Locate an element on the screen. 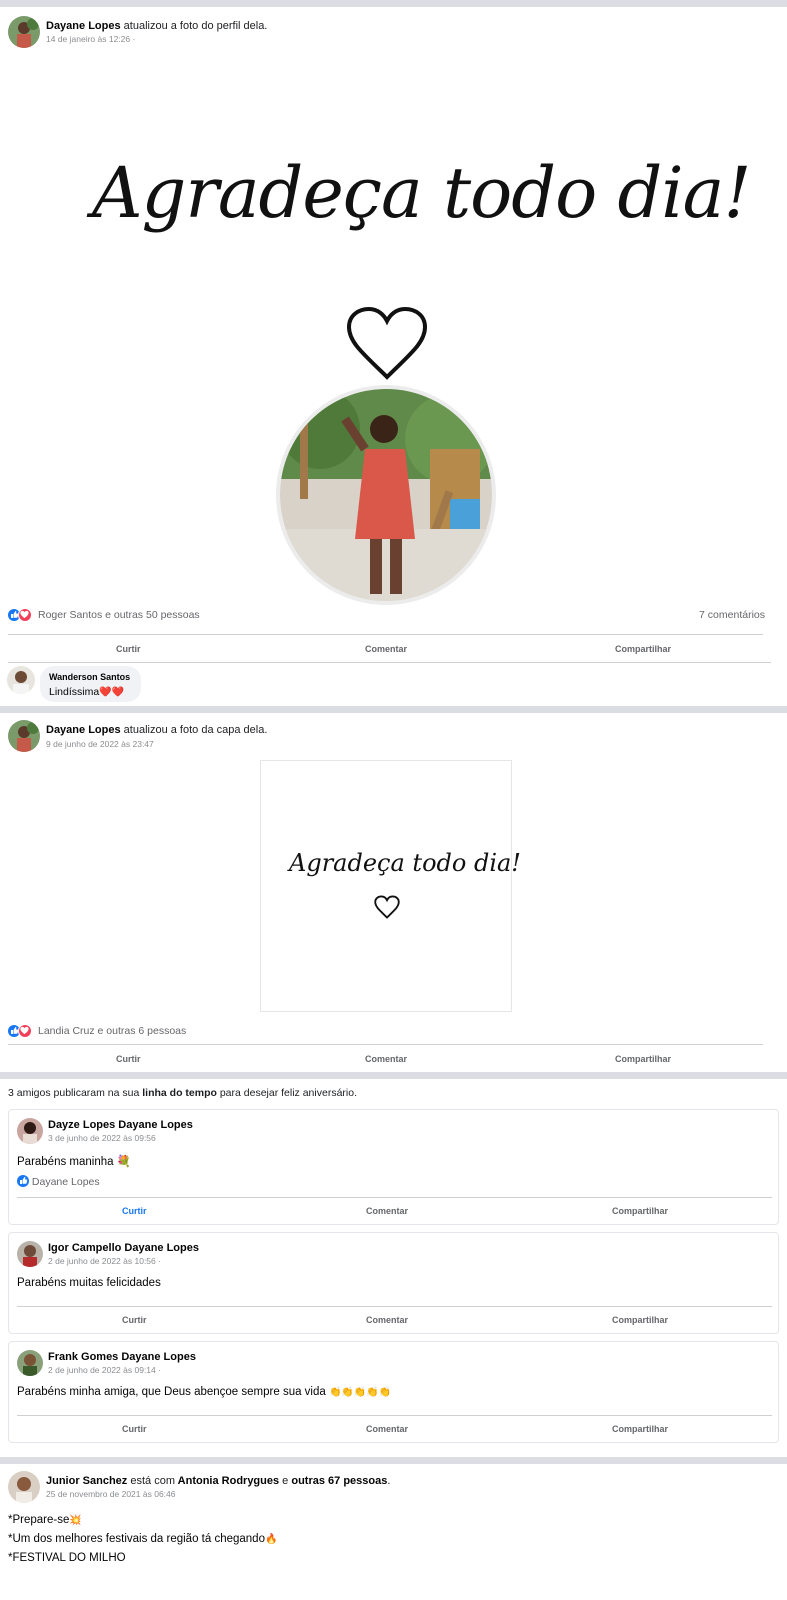 The height and width of the screenshot is (1600, 787). reaction-summary: Landia Cruz e outras 6 pessoas is located at coordinates (393, 1033).